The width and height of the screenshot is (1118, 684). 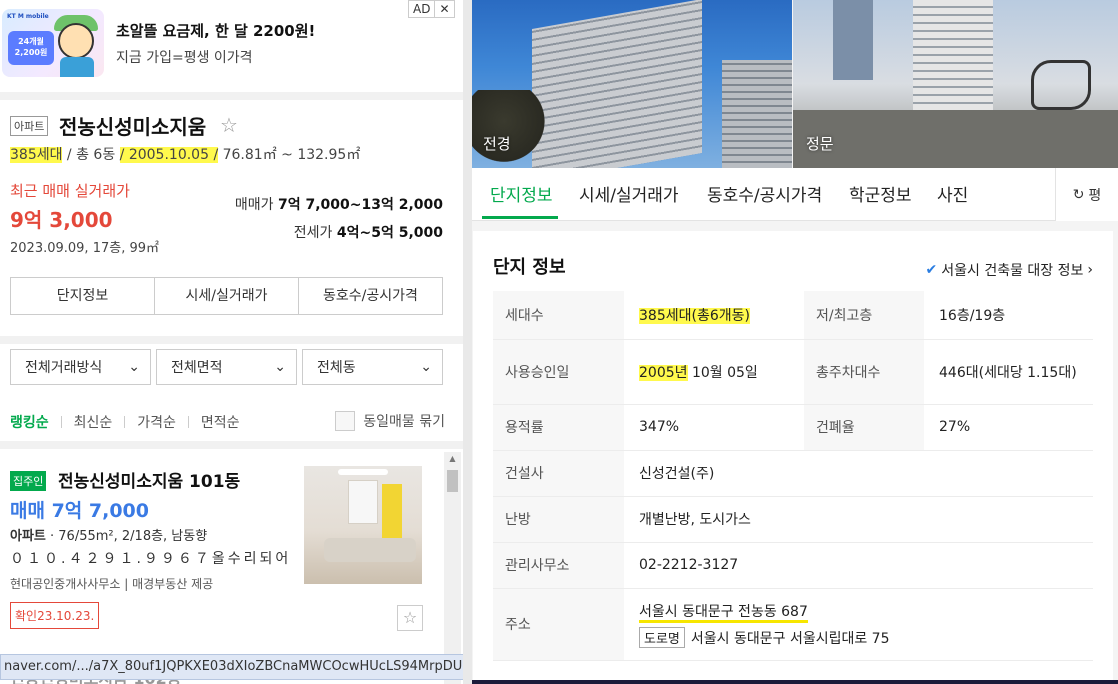 I want to click on listing-spec: 아파트 · 76/55m², 2/18층, 남동향, so click(x=108, y=534).